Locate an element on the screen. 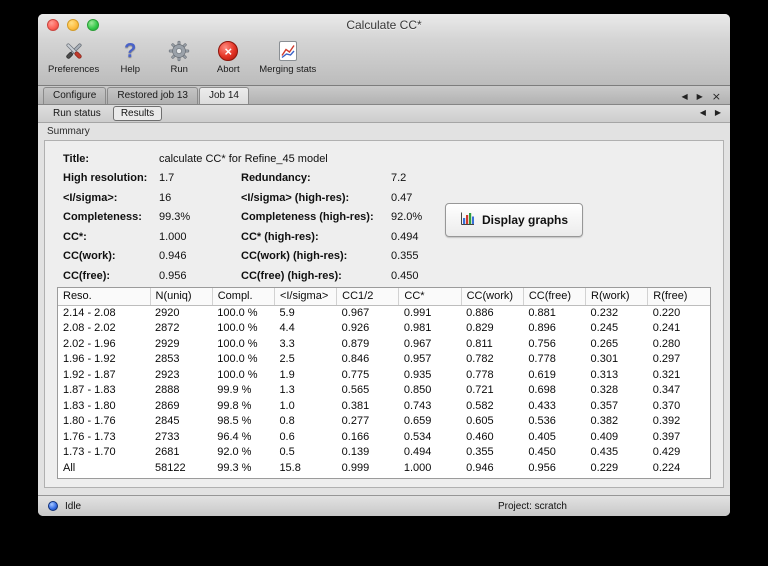 The image size is (768, 566). table-cell: 0.433 is located at coordinates (542, 405).